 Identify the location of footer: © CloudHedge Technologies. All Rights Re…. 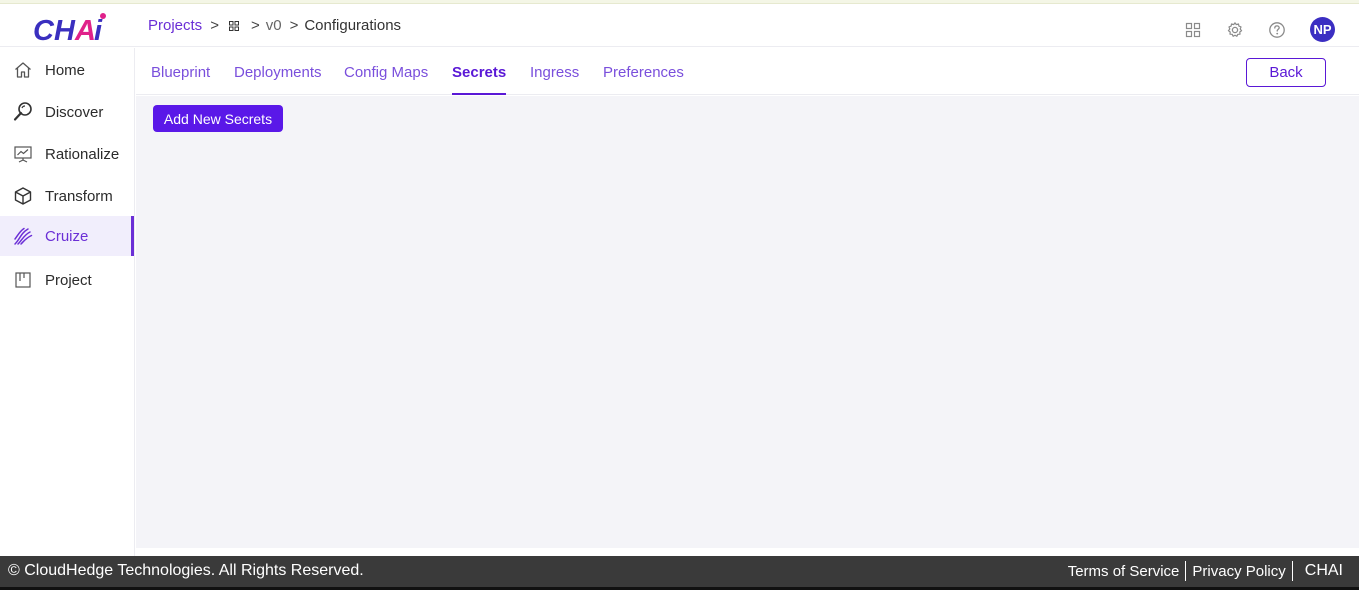
(679, 571).